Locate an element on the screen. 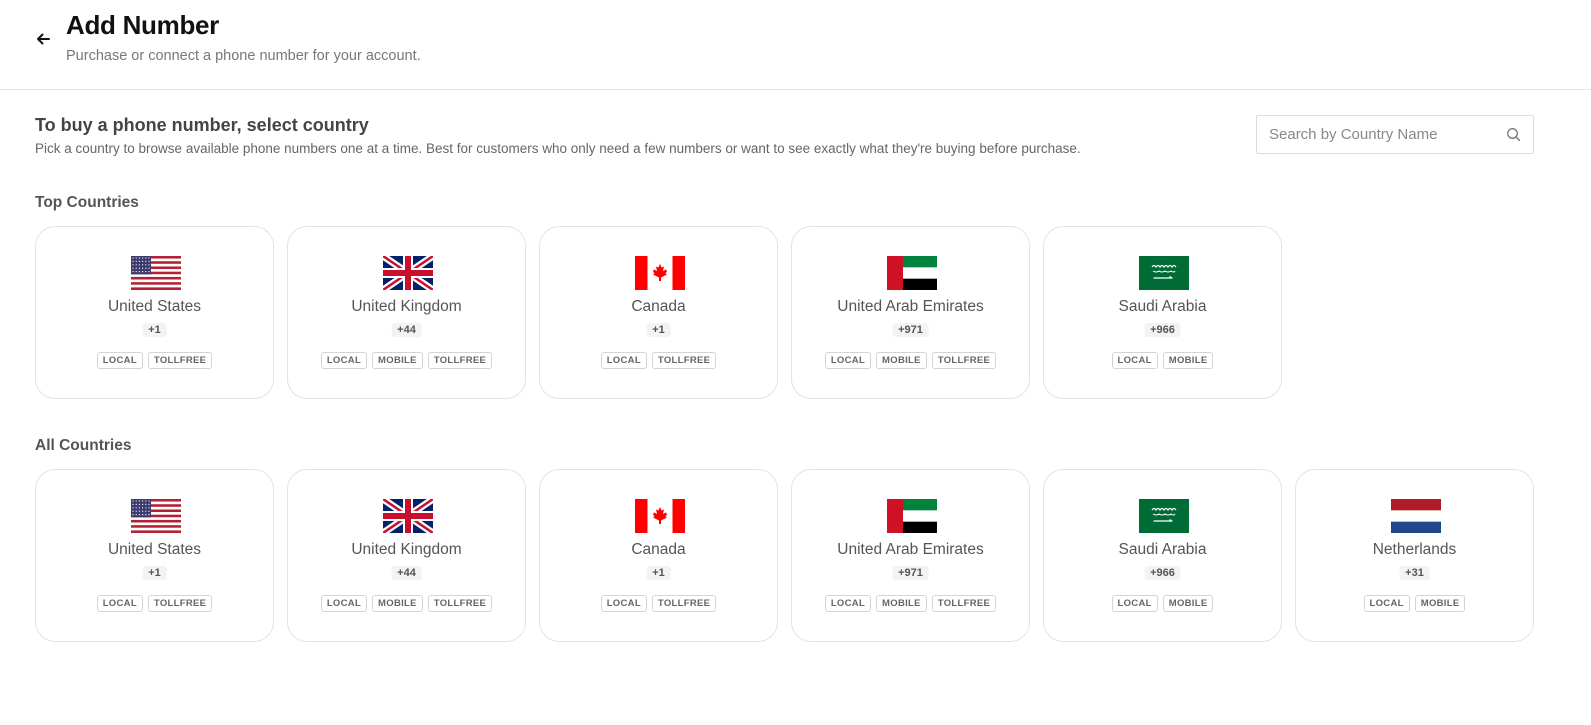  country-search-box is located at coordinates (1395, 134).